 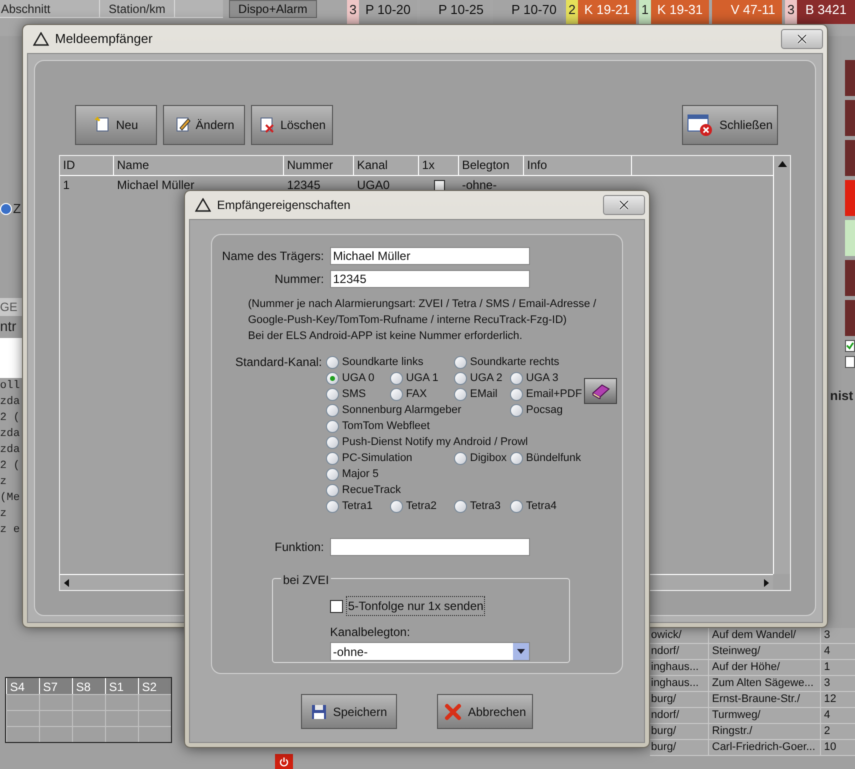 What do you see at coordinates (319, 166) in the screenshot?
I see `column-header: Nummer` at bounding box center [319, 166].